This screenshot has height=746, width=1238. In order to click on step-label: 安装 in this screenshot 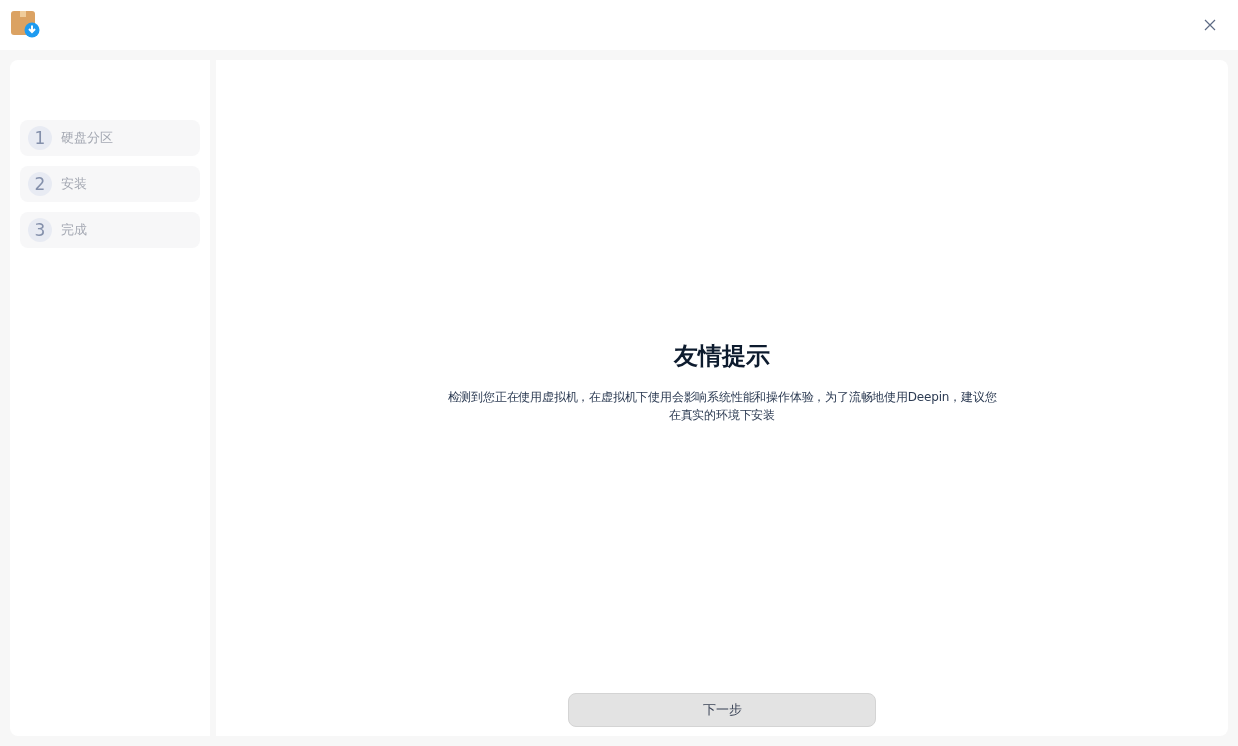, I will do `click(74, 184)`.